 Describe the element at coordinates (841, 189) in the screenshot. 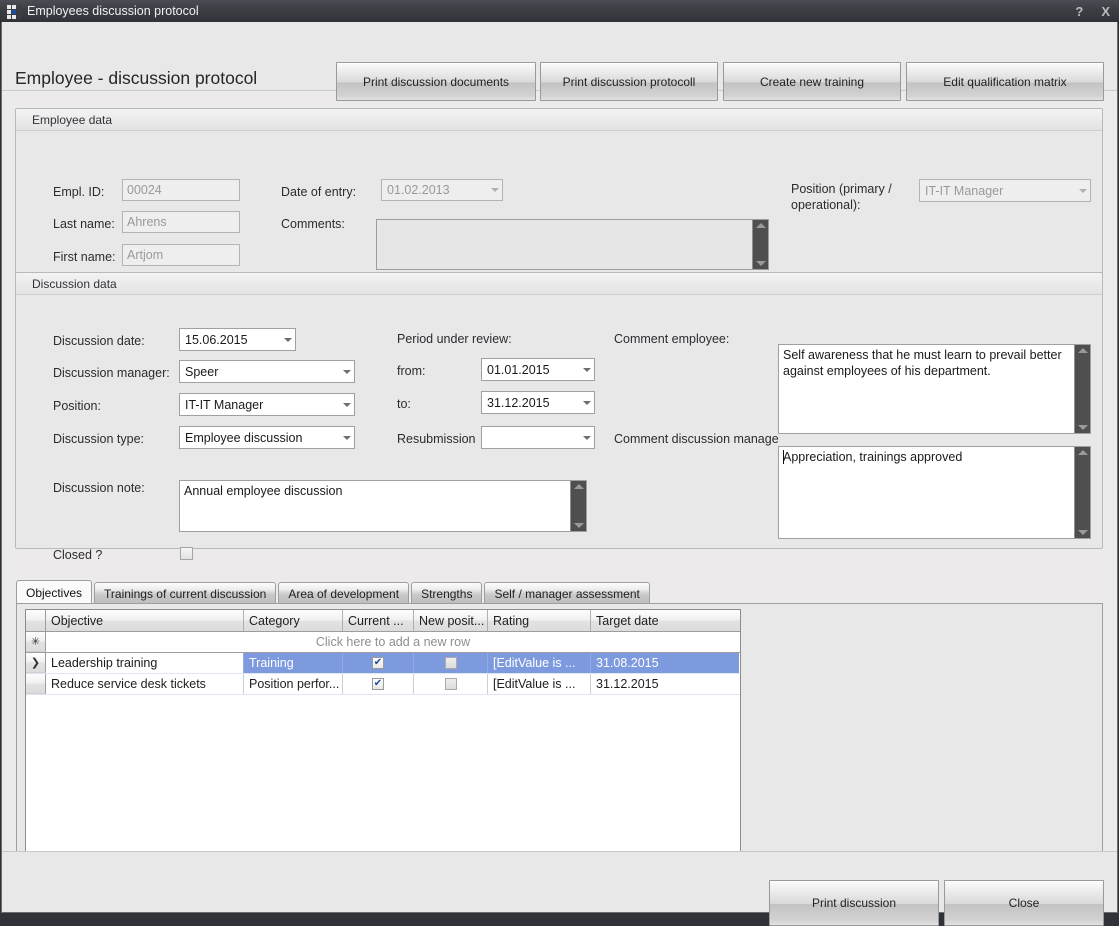

I see `position-label-line1: Position (primary /` at that location.